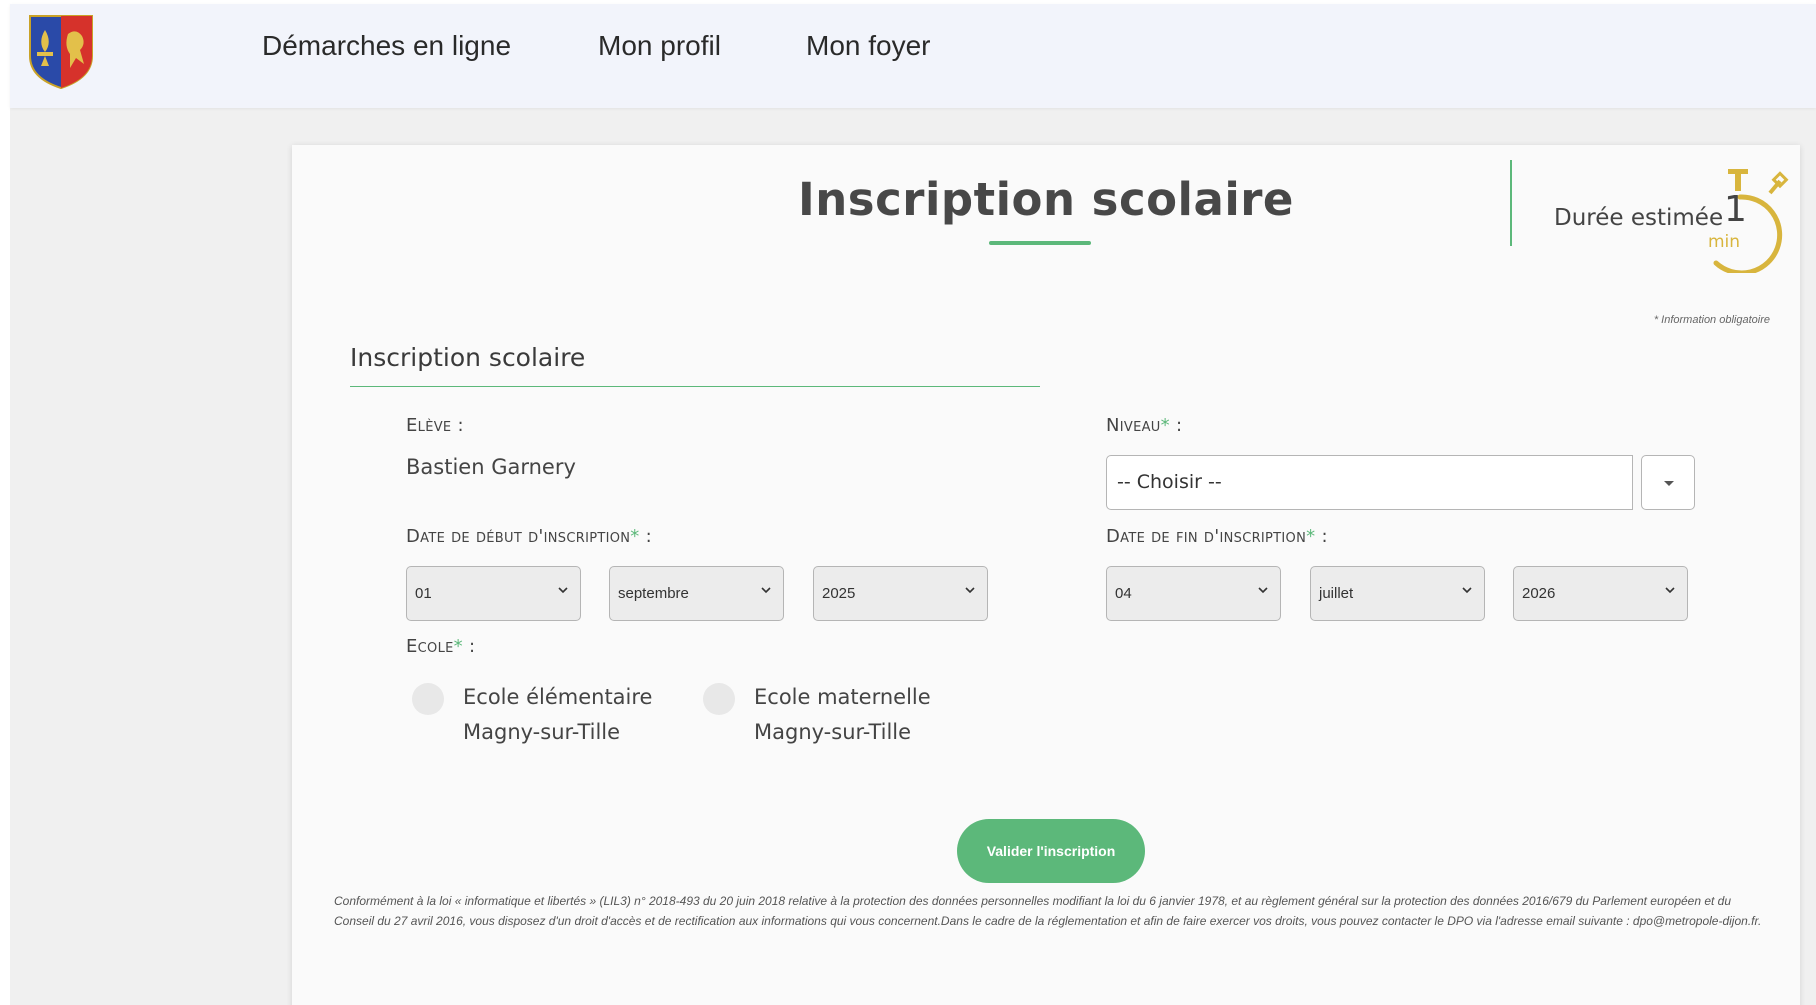  What do you see at coordinates (1600, 593) in the screenshot?
I see `end-year-select: 2026` at bounding box center [1600, 593].